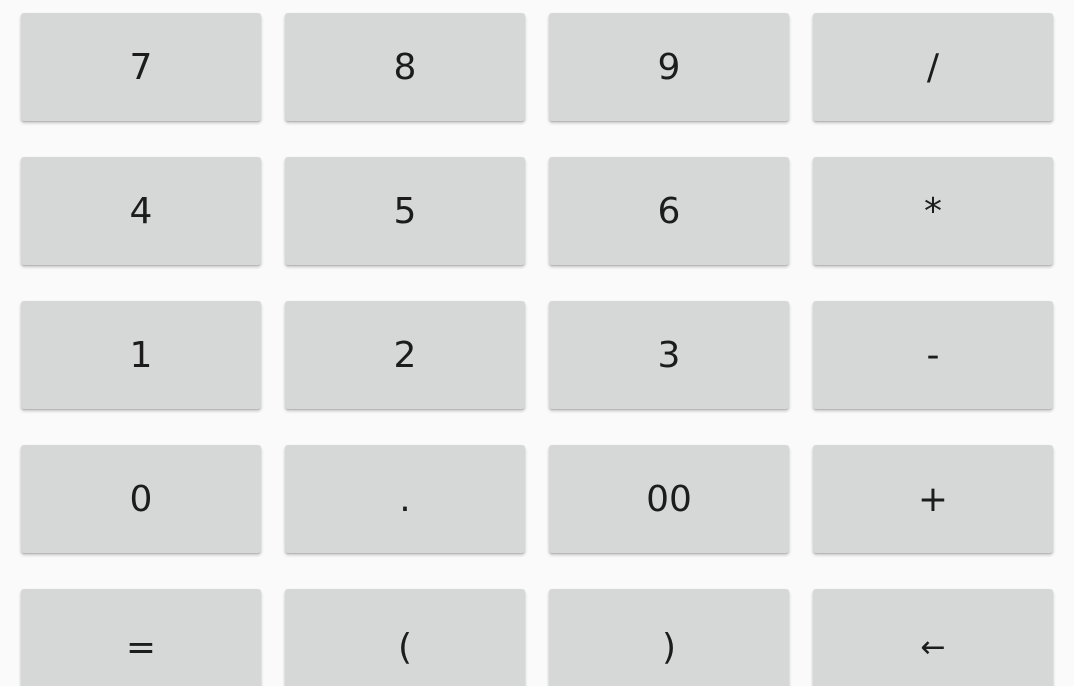  I want to click on key-1-button: 1, so click(141, 355).